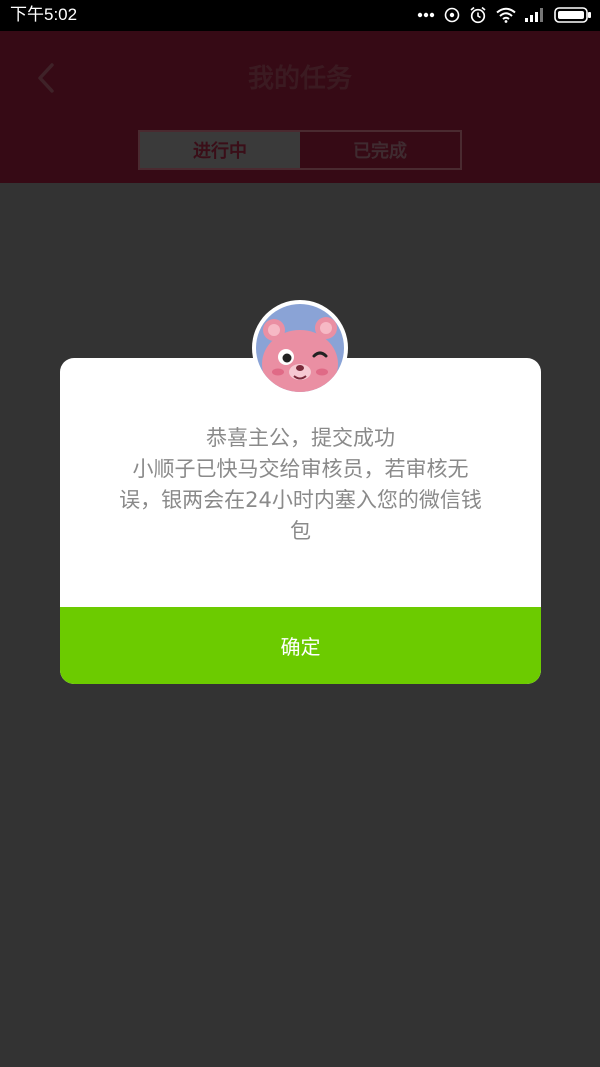 The width and height of the screenshot is (600, 1067). I want to click on status-icons, so click(504, 15).